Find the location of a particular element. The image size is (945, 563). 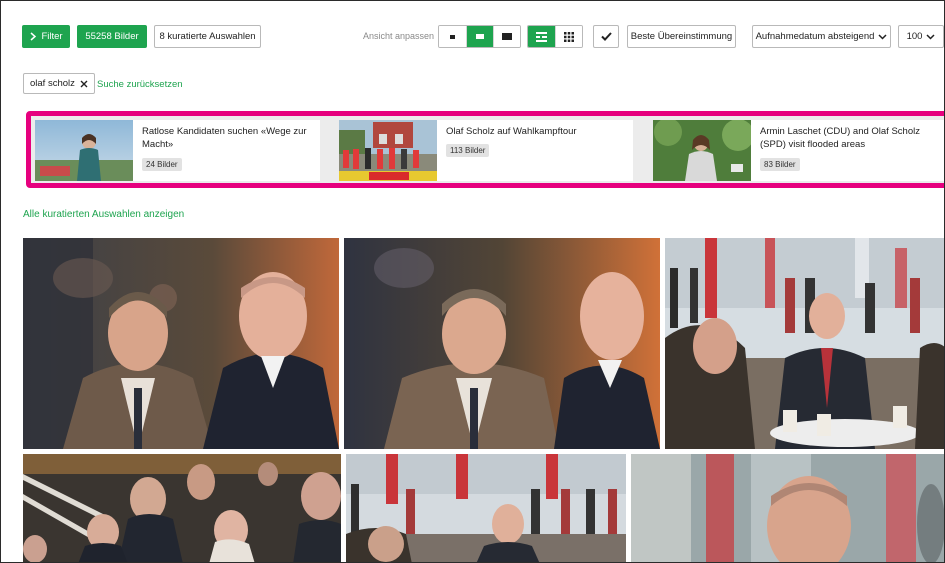

sort-select: Aufnahmedatum absteigend is located at coordinates (821, 36).